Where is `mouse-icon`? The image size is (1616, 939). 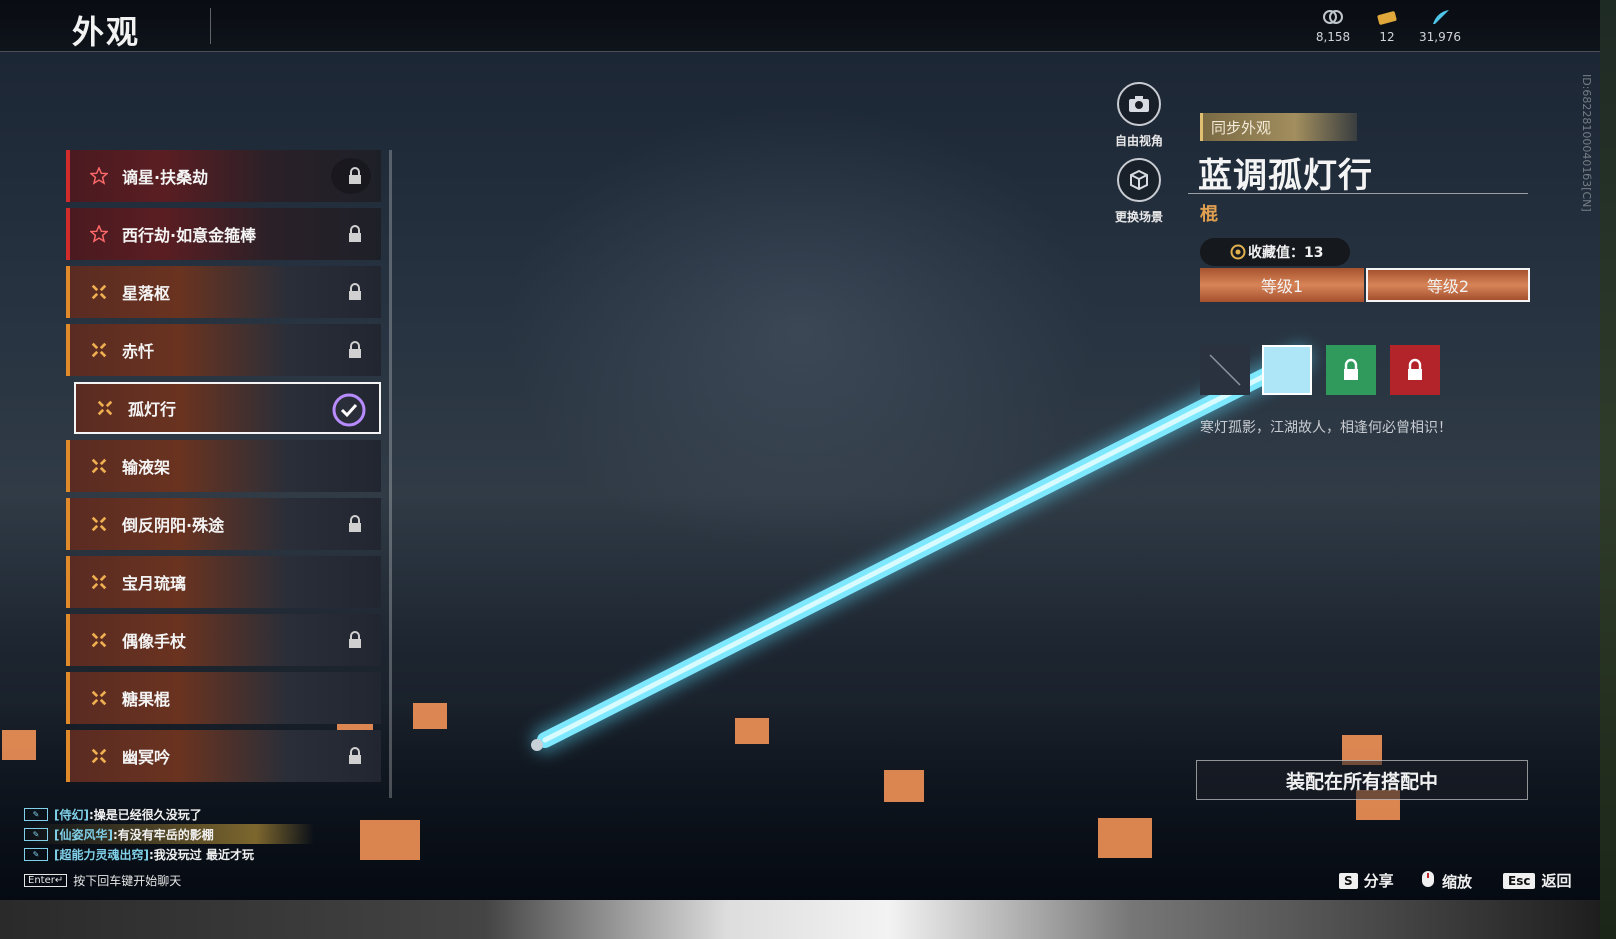
mouse-icon is located at coordinates (1428, 881).